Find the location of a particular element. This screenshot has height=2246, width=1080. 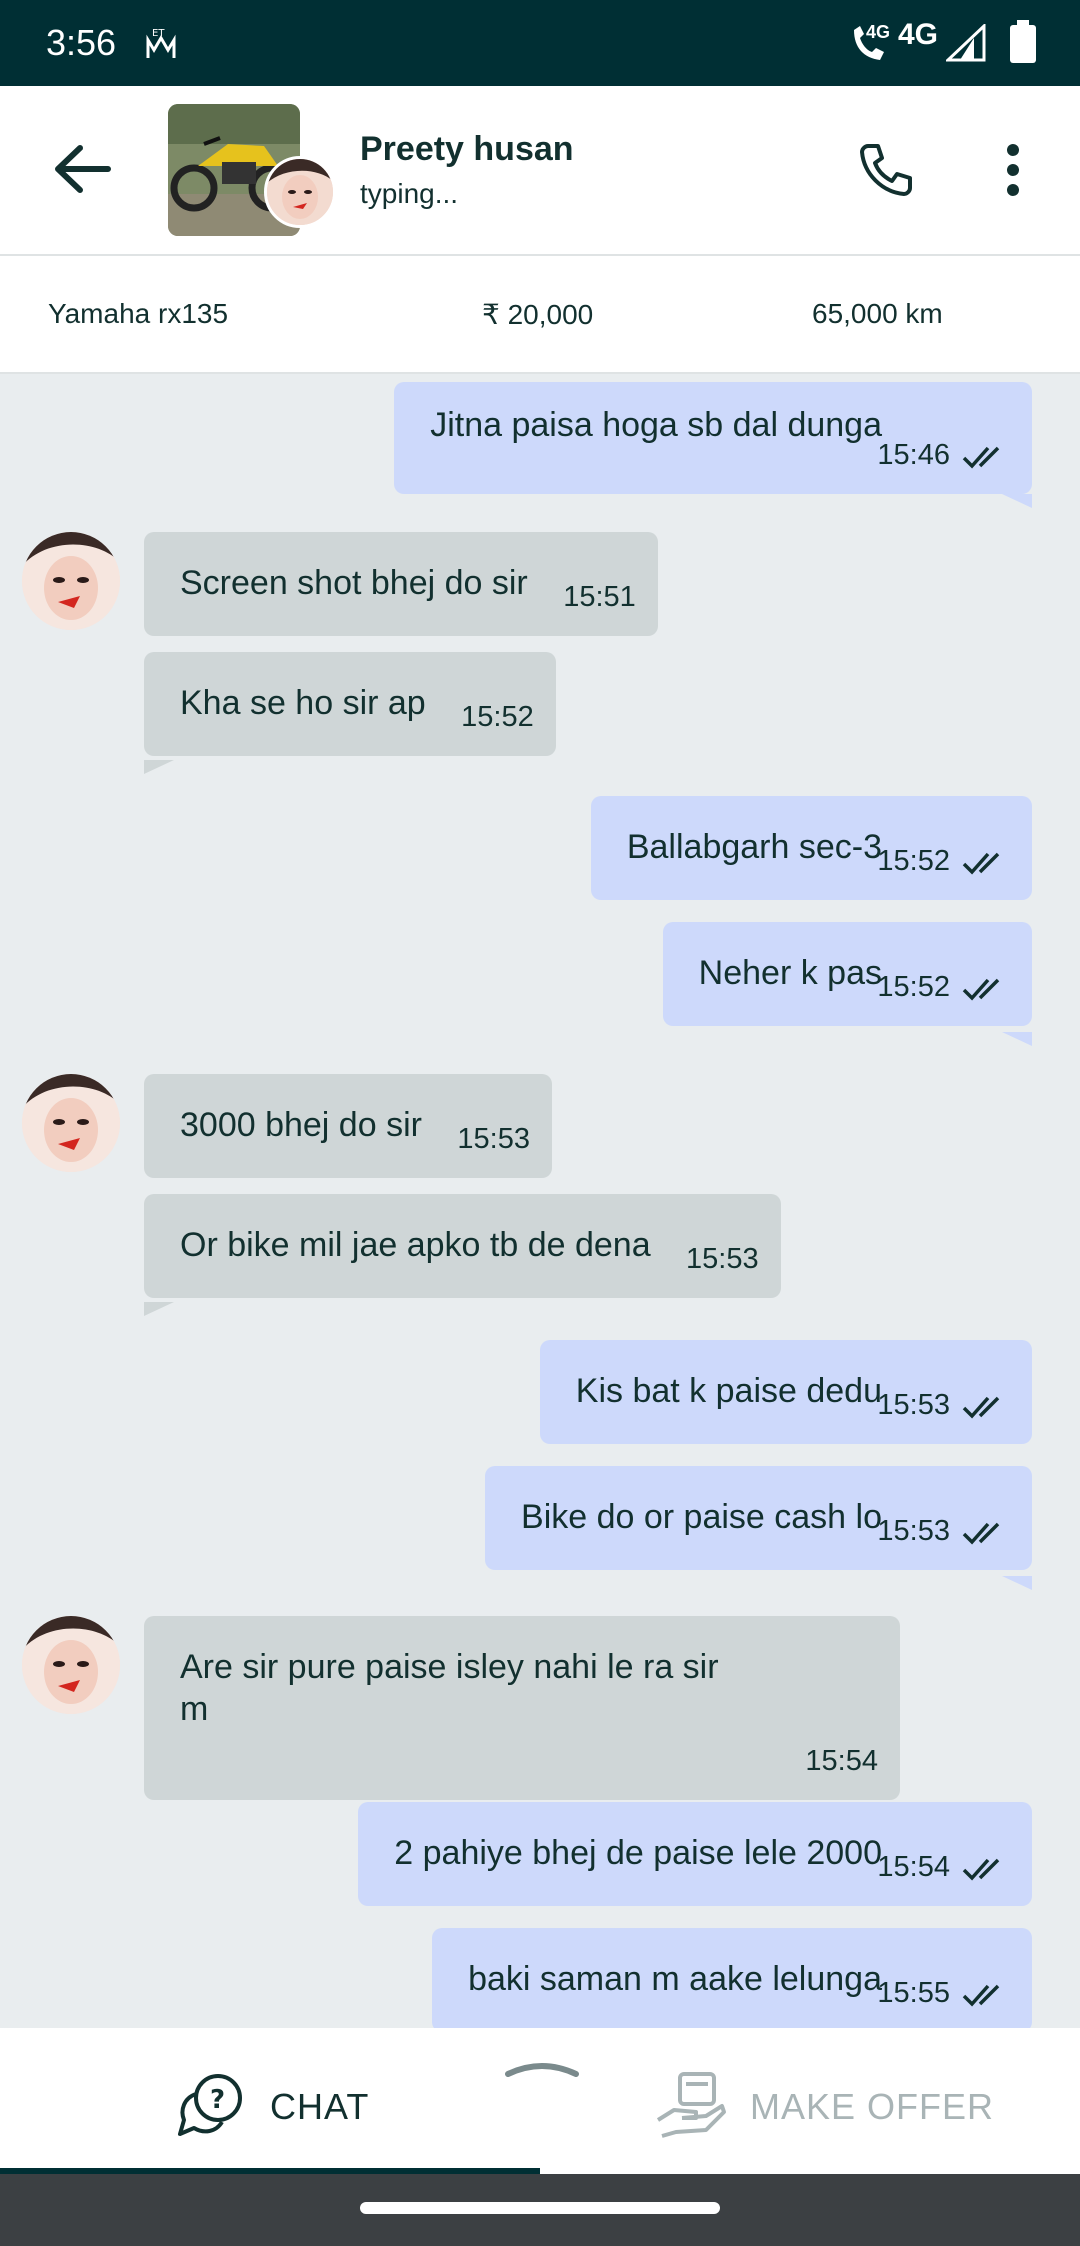

tab-make-offer: MAKE OFFER is located at coordinates (872, 2107).